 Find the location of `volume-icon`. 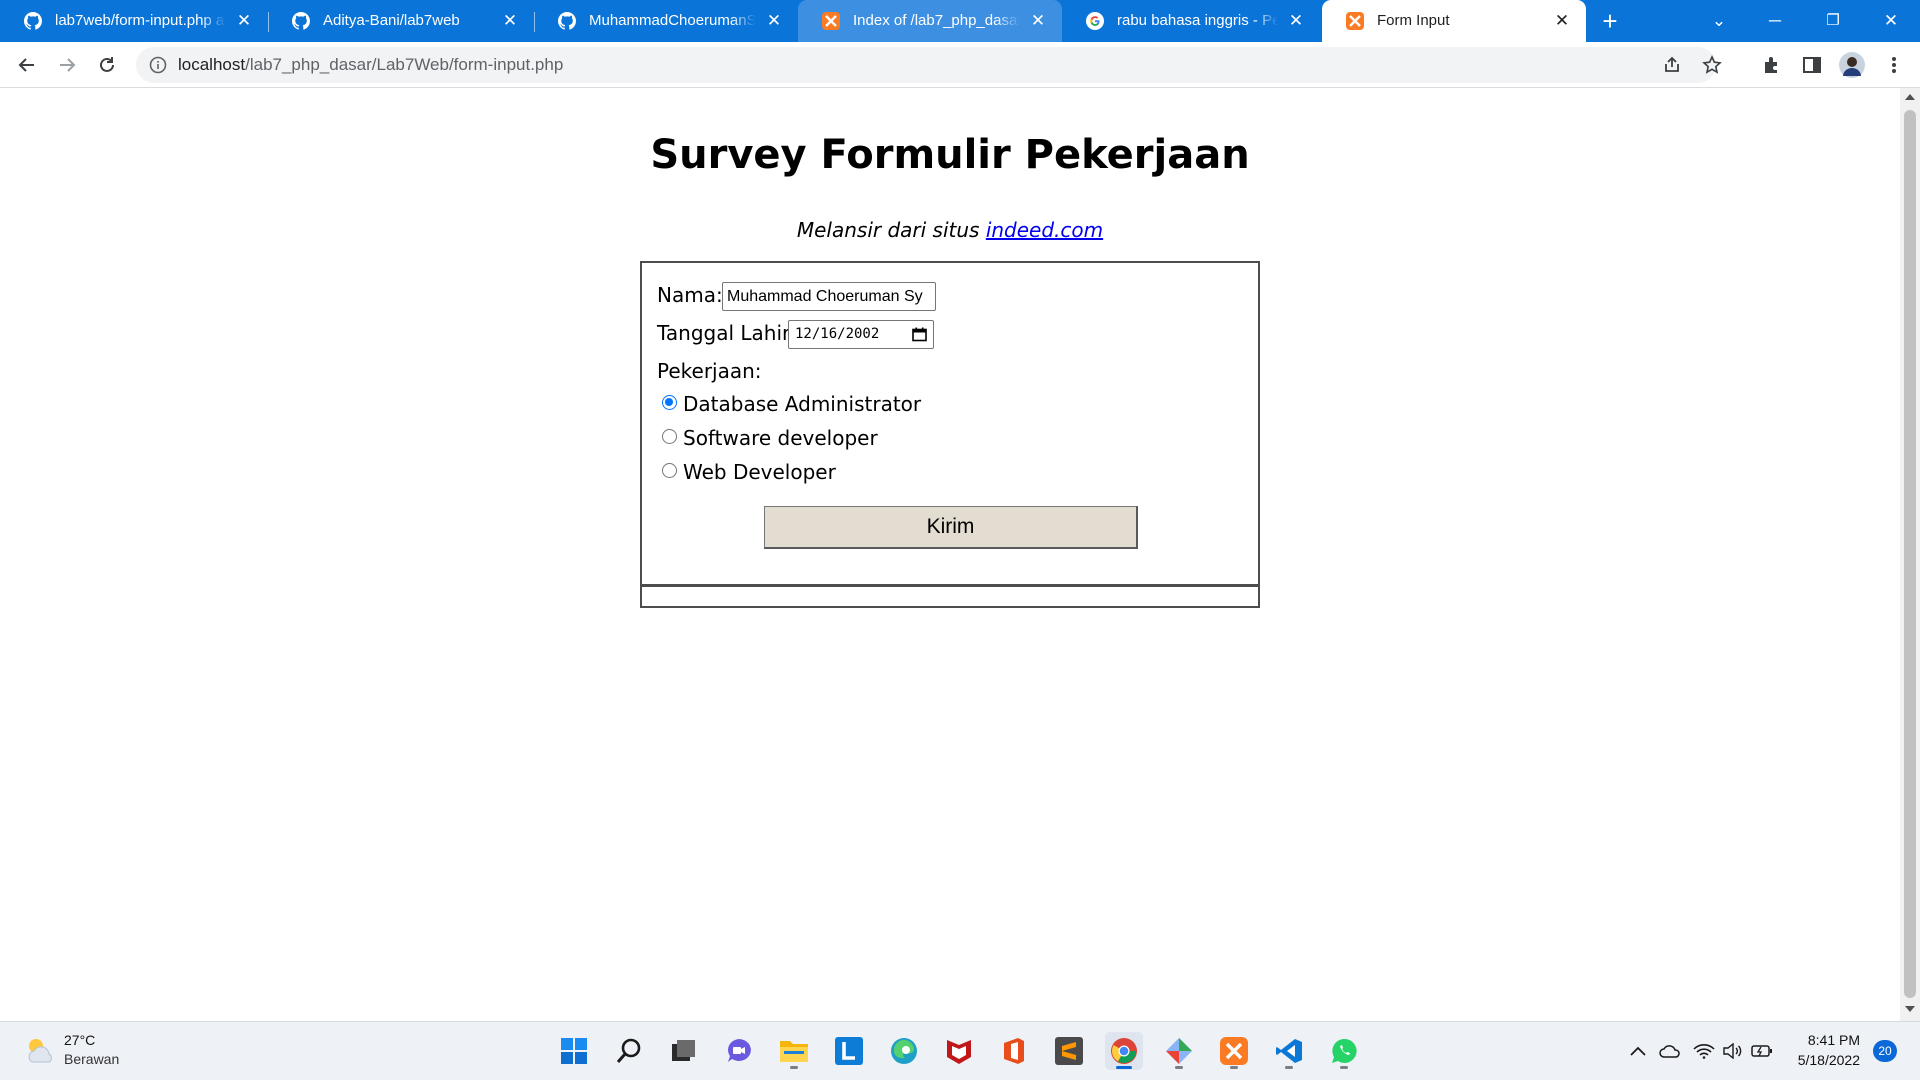

volume-icon is located at coordinates (1732, 1051).